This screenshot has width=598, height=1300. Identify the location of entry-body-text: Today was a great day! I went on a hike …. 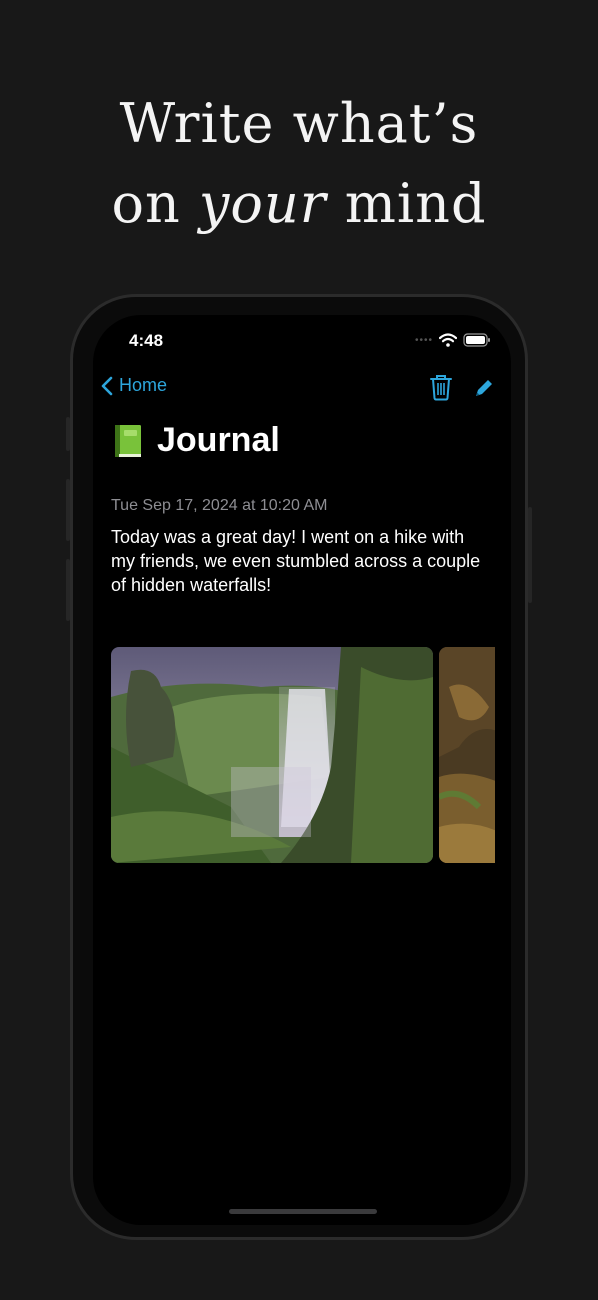
(296, 561).